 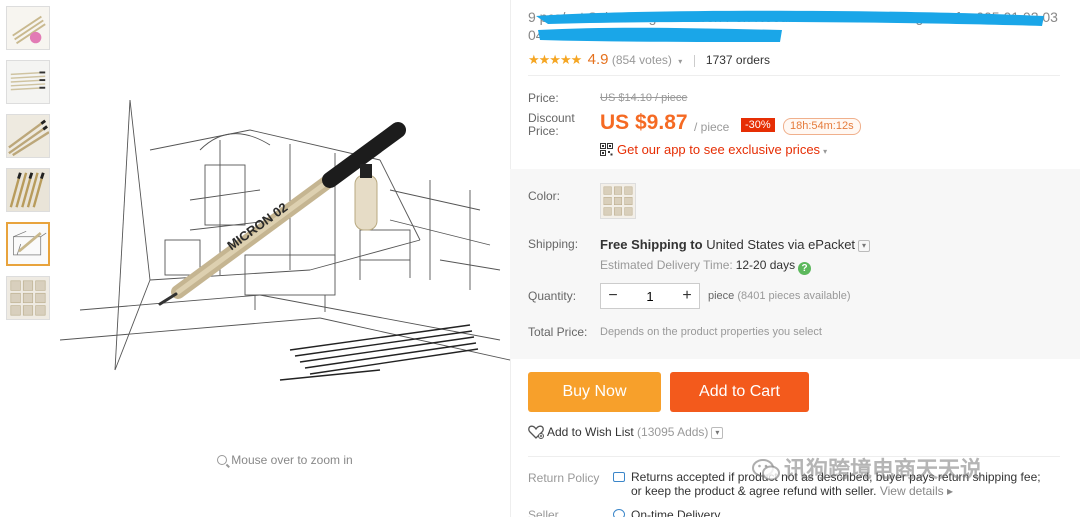 I want to click on rating-row: ★★★★★ 4.9 (854 votes) ▾ 1737 orders, so click(x=649, y=59).